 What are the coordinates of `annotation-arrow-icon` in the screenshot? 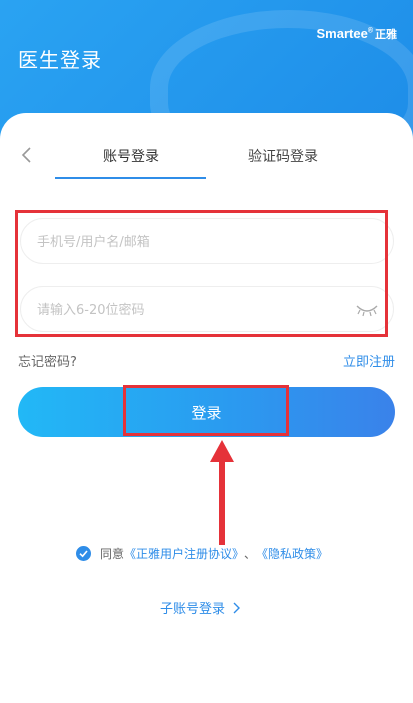 It's located at (222, 492).